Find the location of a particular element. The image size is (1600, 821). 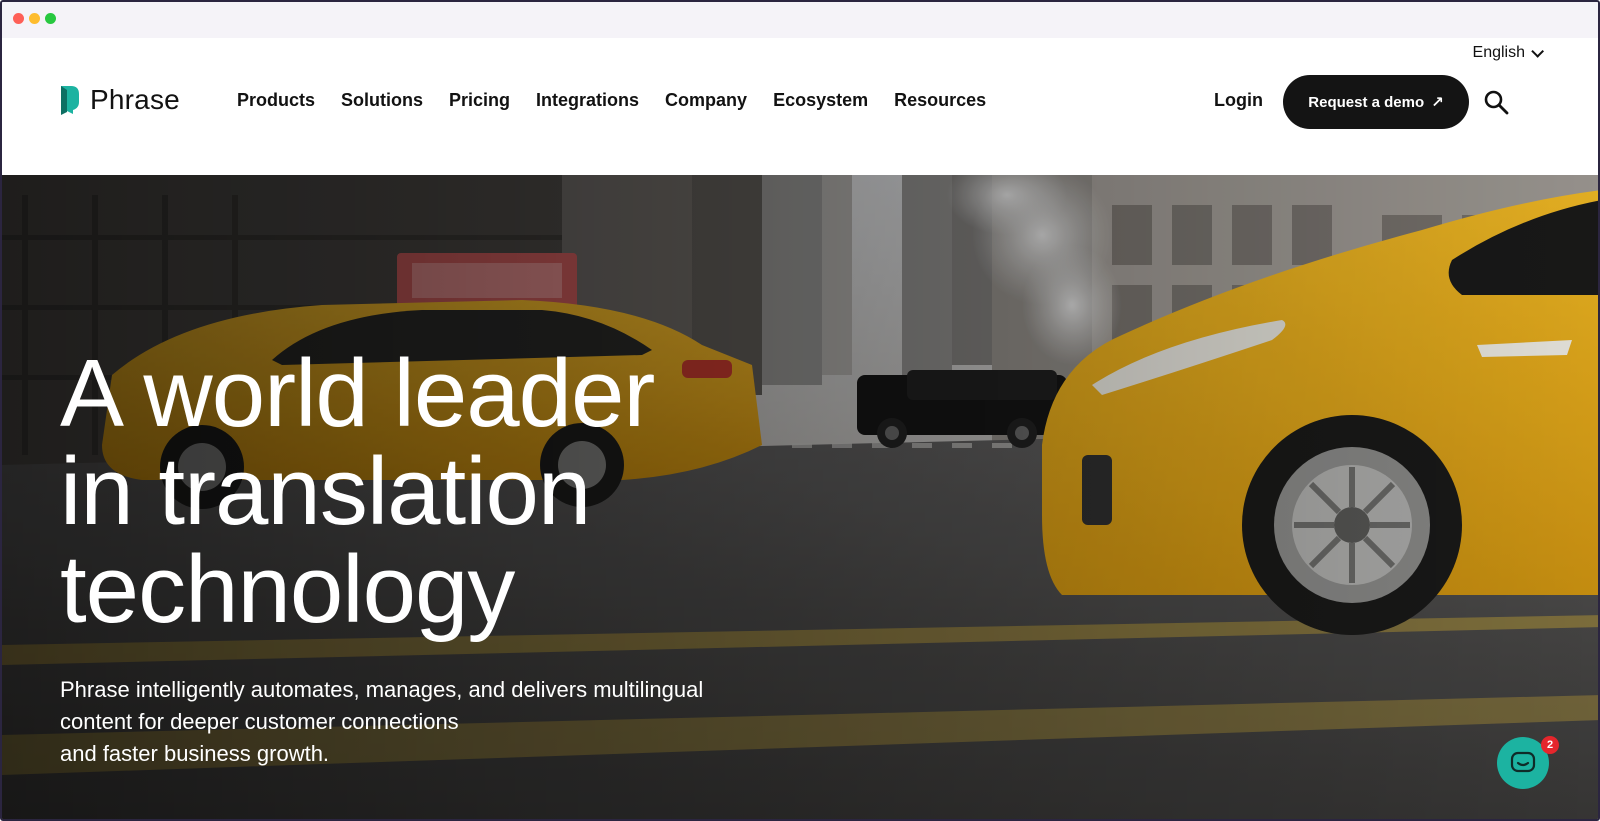

login-link: Login is located at coordinates (1238, 100).